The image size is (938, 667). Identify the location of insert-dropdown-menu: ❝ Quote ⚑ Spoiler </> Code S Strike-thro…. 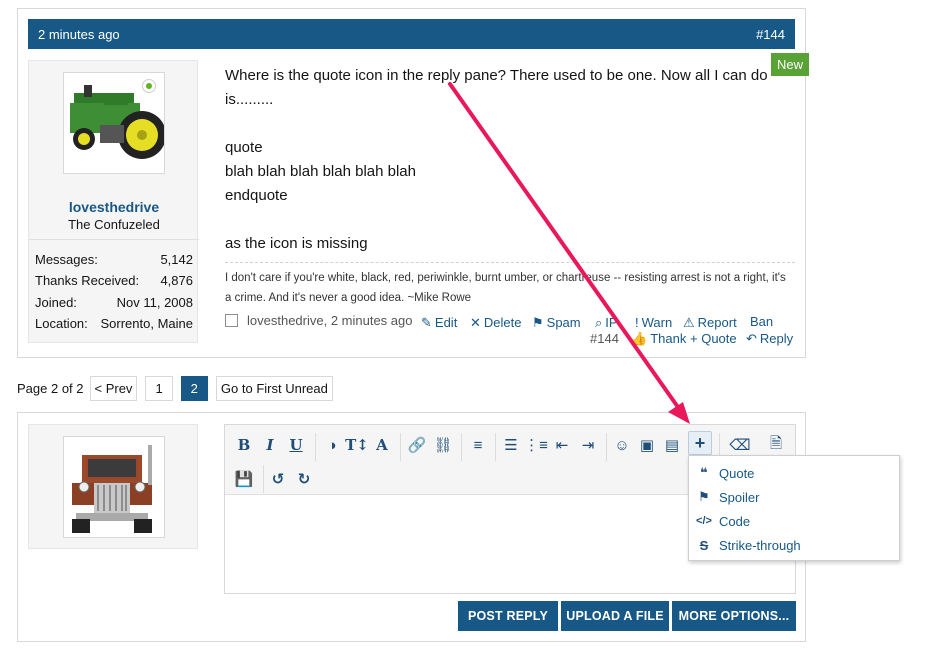
(794, 508).